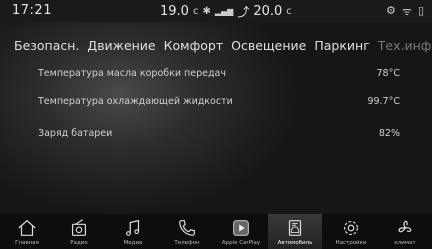 Image resolution: width=432 pixels, height=249 pixels. I want to click on row-value: 99.7°C, so click(383, 101).